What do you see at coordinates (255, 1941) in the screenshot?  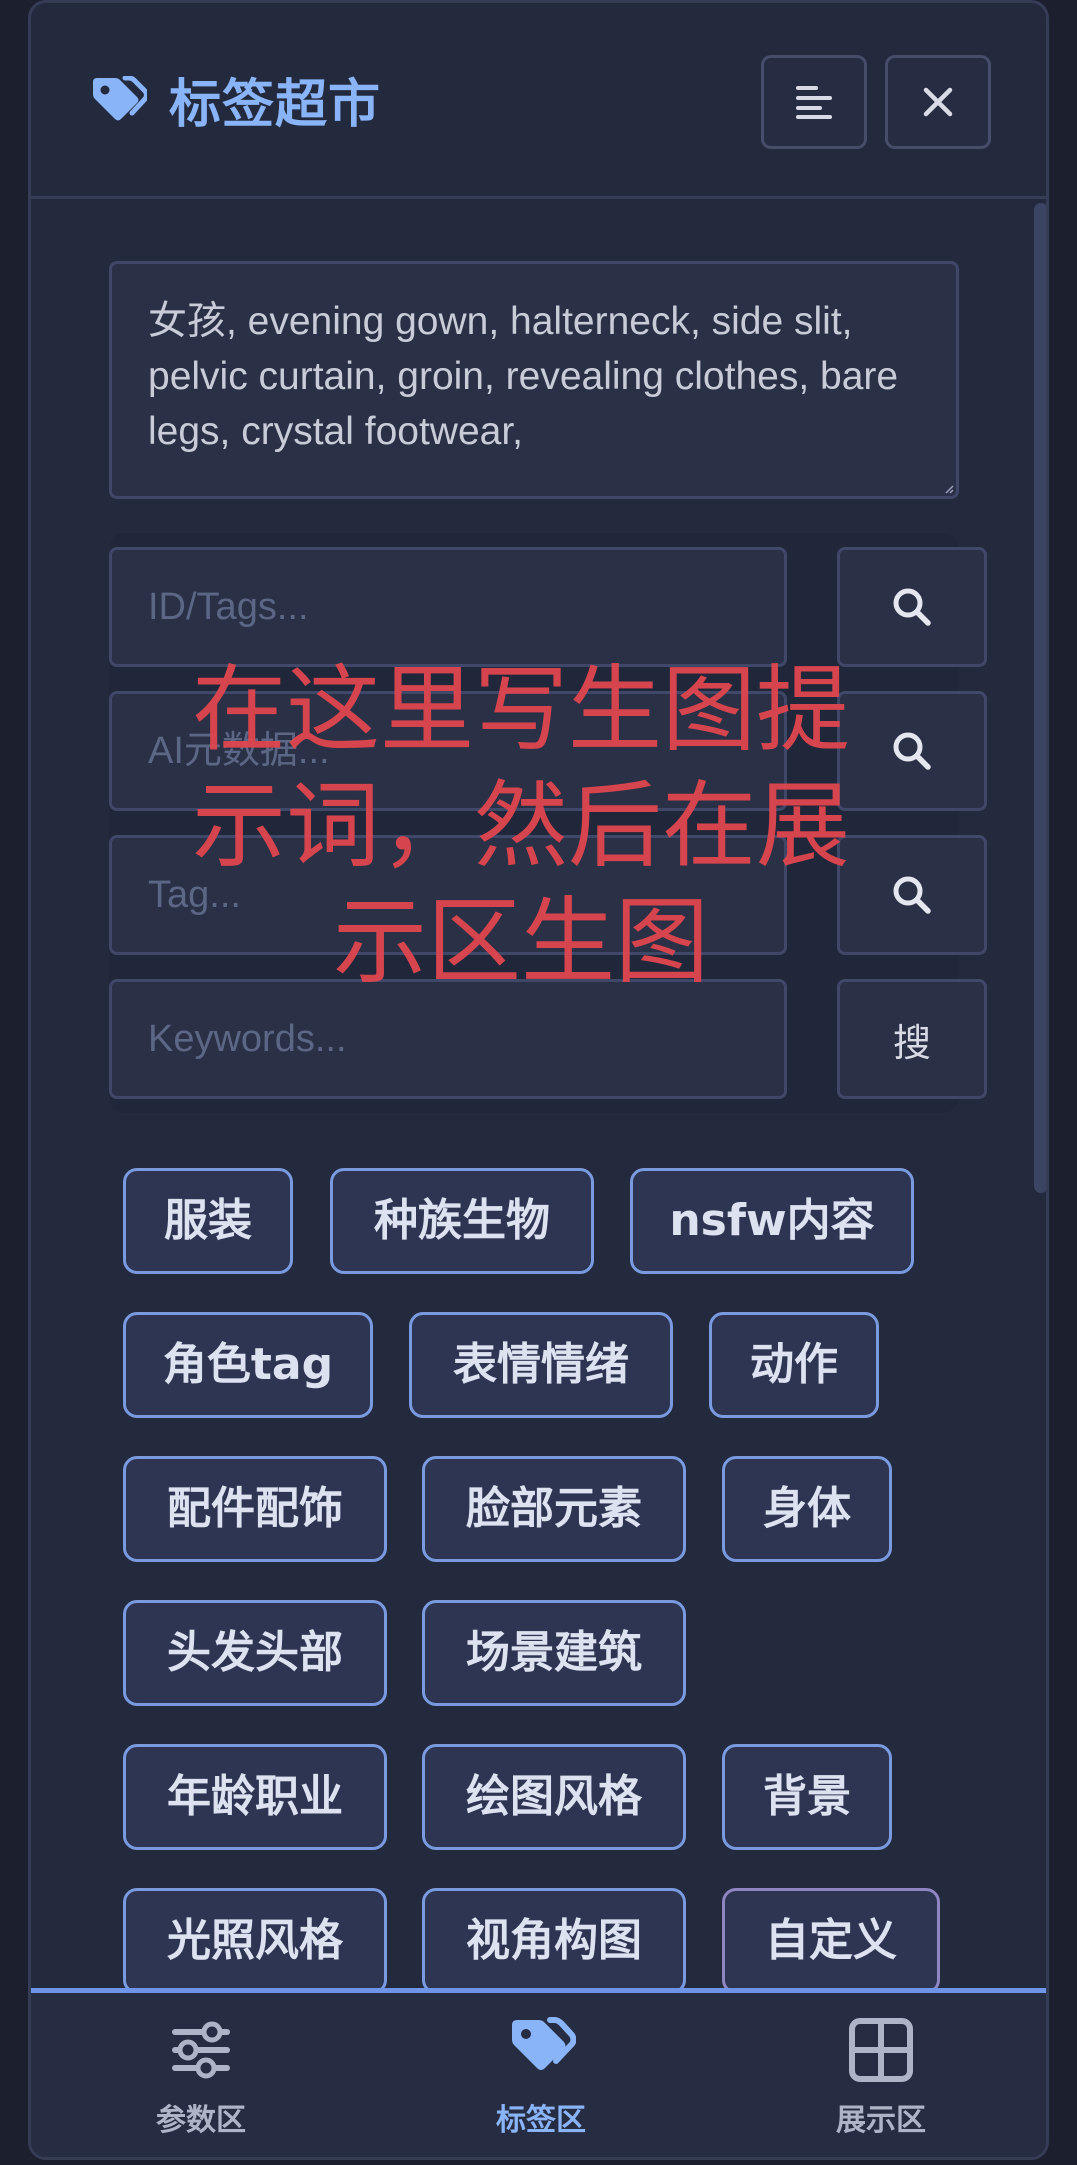 I see `tag-category-button: 光照风格` at bounding box center [255, 1941].